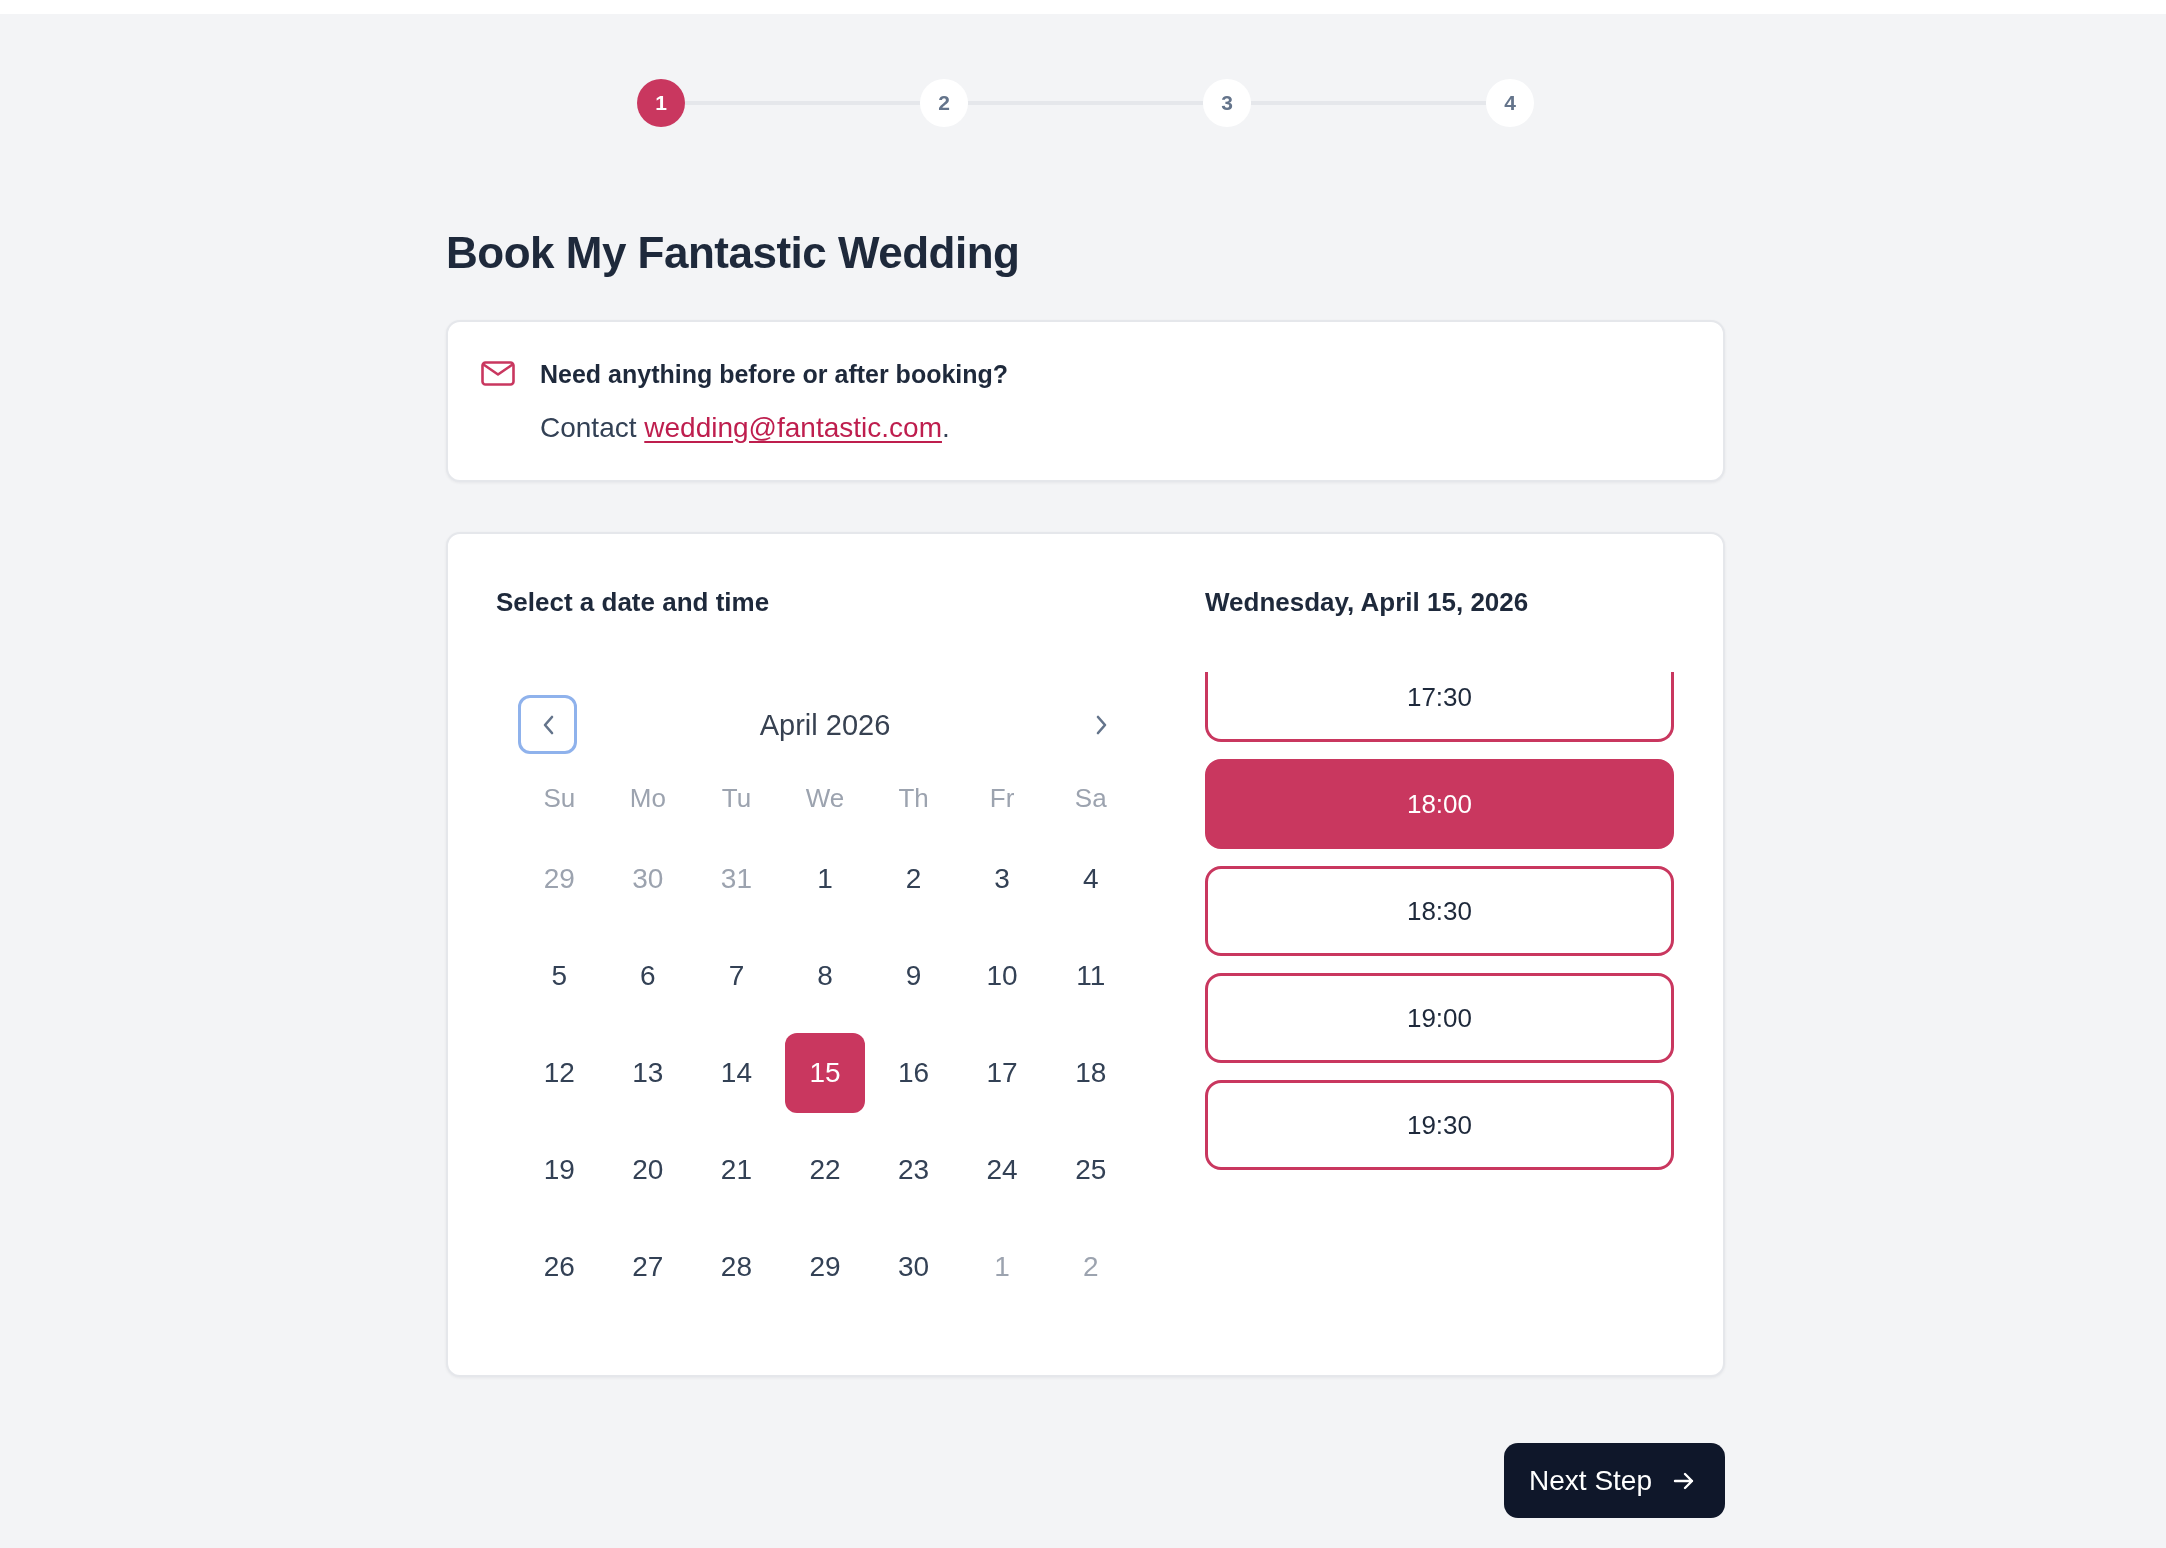 This screenshot has height=1548, width=2166. I want to click on calendar-day: 11, so click(1090, 975).